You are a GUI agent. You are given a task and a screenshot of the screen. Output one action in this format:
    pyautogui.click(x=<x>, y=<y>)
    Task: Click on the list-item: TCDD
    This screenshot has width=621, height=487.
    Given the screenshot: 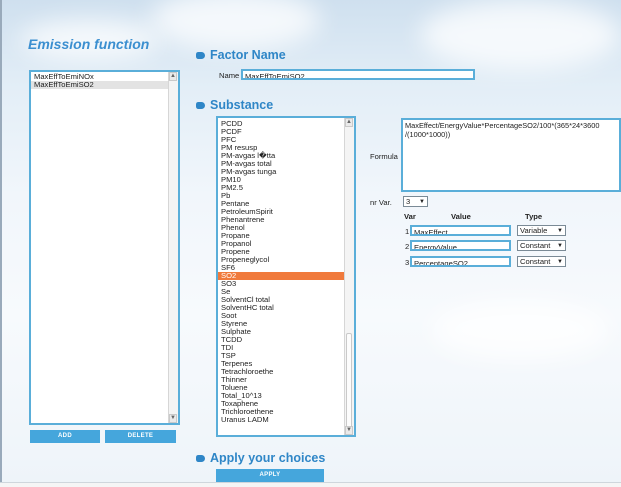 What is the action you would take?
    pyautogui.click(x=281, y=340)
    